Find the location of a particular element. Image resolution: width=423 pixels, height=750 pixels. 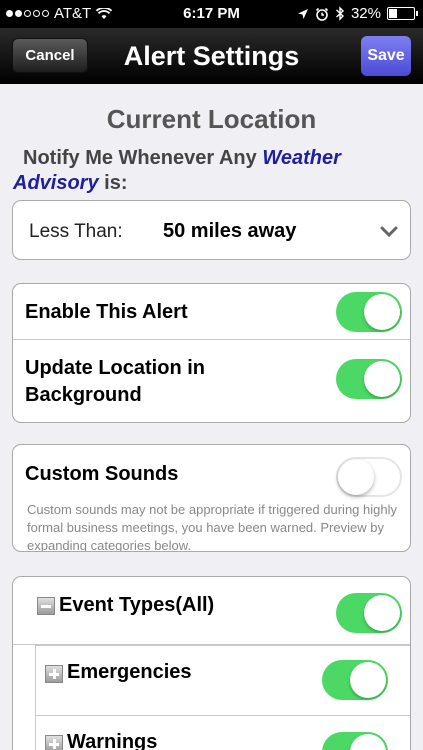

update-location-row: Update Location in Background is located at coordinates (211, 381).